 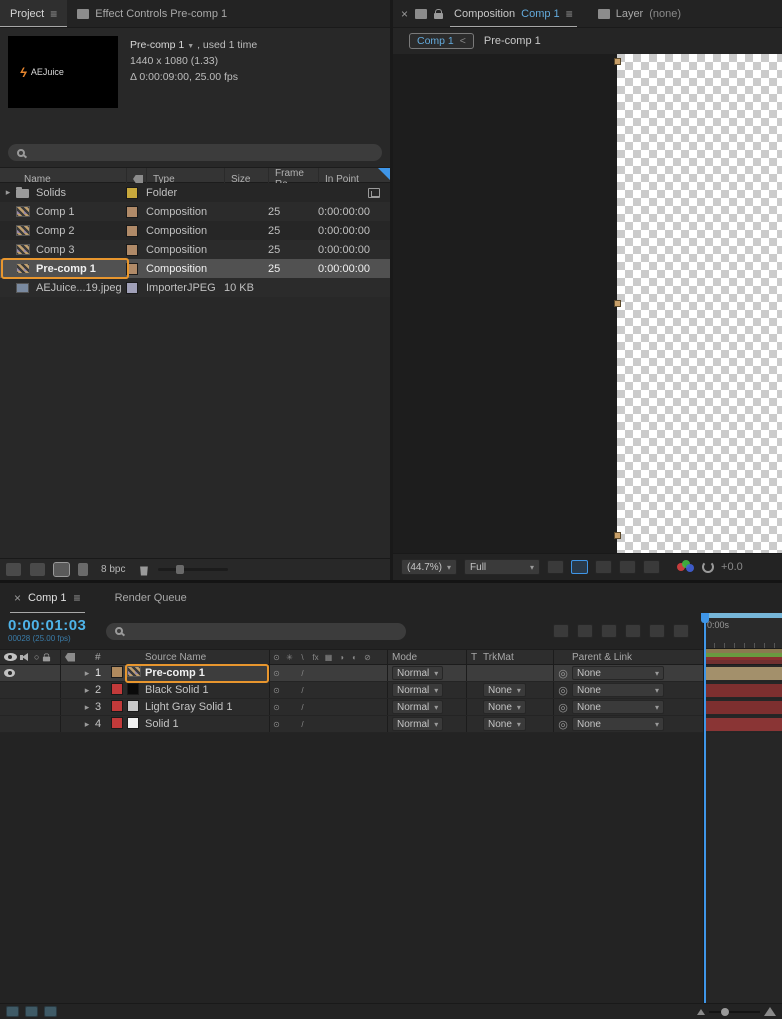 What do you see at coordinates (47, 657) in the screenshot?
I see `lock-column-icon` at bounding box center [47, 657].